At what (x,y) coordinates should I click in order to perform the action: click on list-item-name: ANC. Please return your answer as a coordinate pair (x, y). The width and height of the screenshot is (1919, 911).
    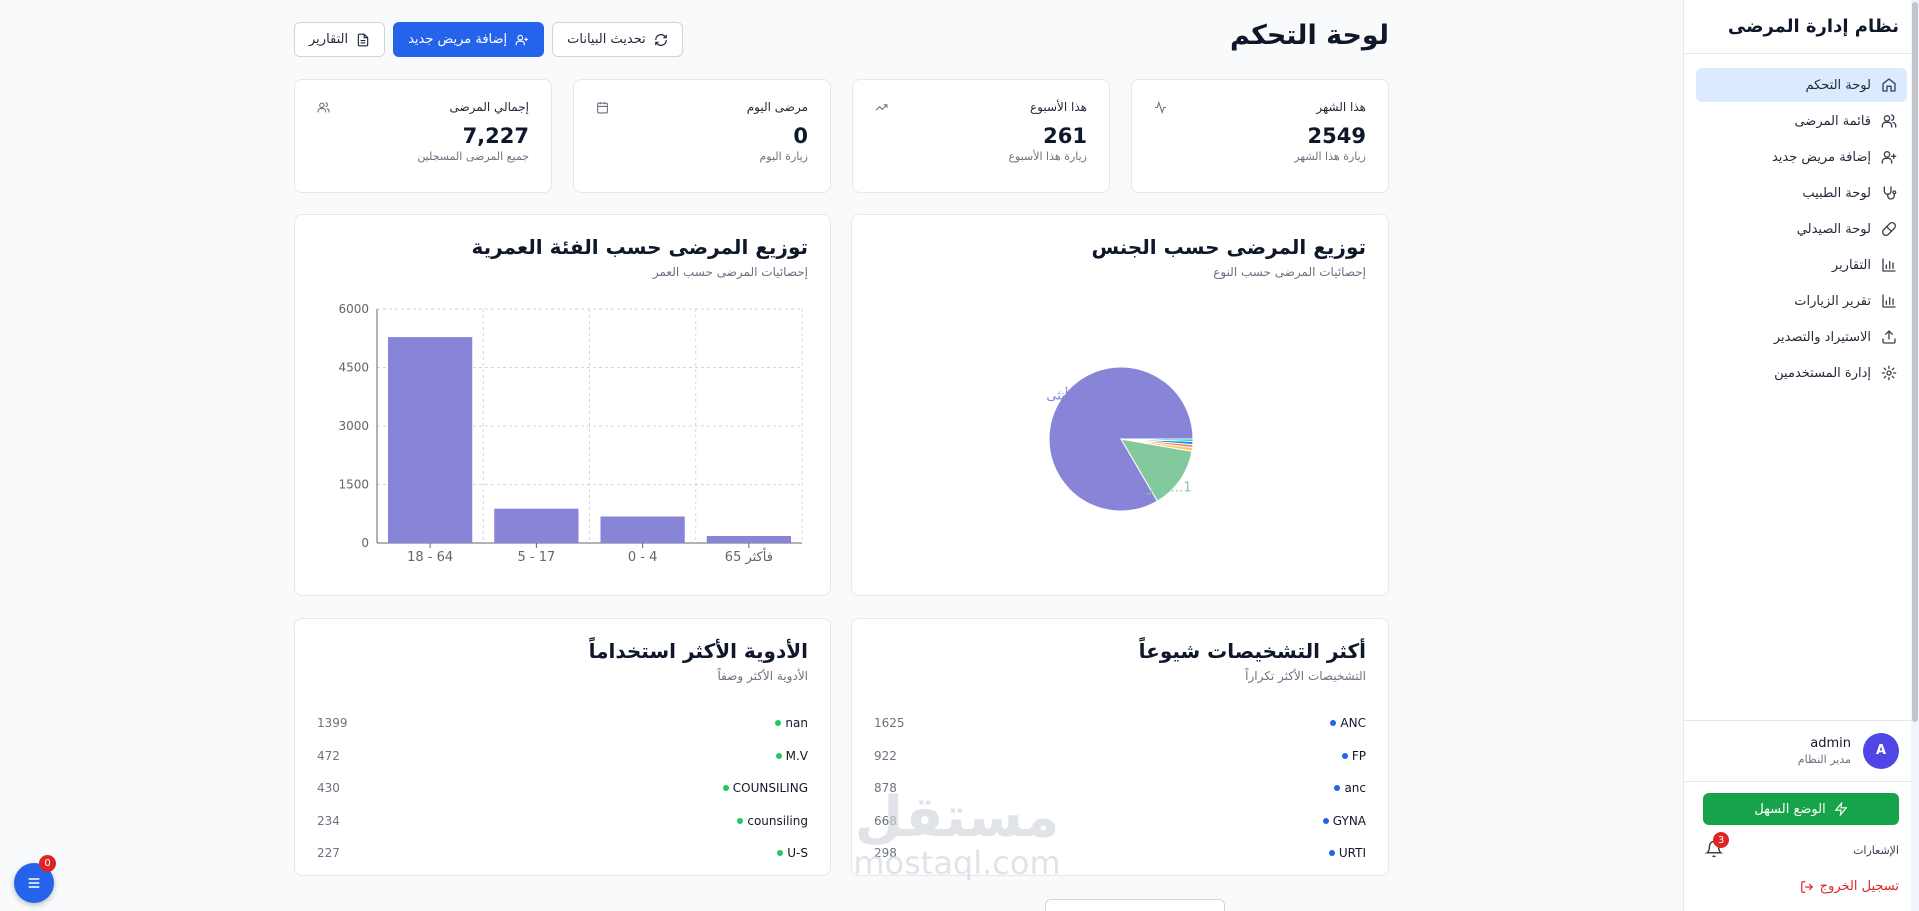
    Looking at the image, I should click on (1348, 723).